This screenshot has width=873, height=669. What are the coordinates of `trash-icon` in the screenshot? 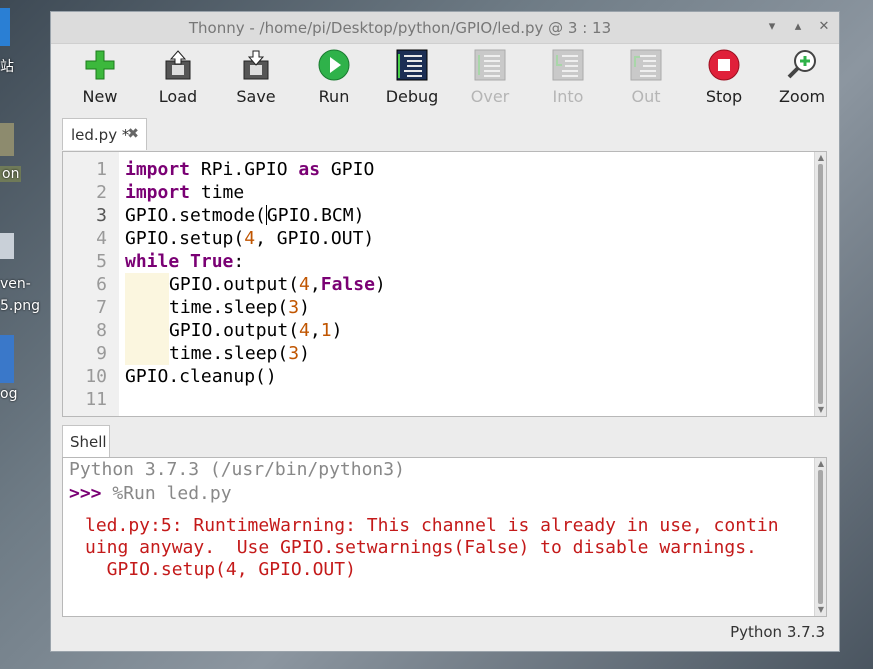 It's located at (5, 27).